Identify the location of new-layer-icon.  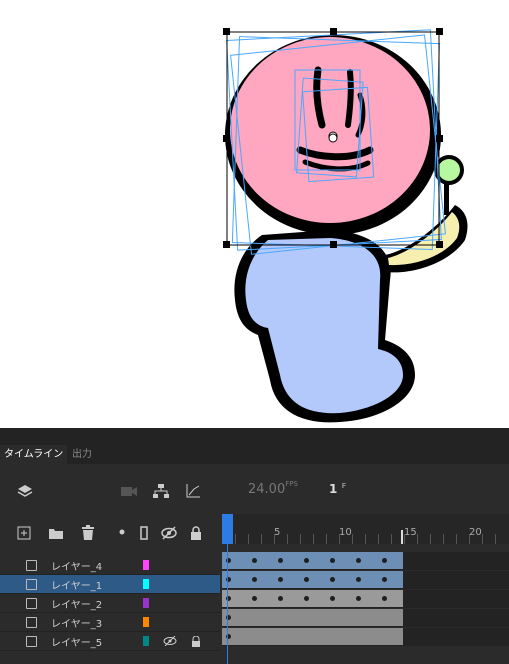
(24, 533).